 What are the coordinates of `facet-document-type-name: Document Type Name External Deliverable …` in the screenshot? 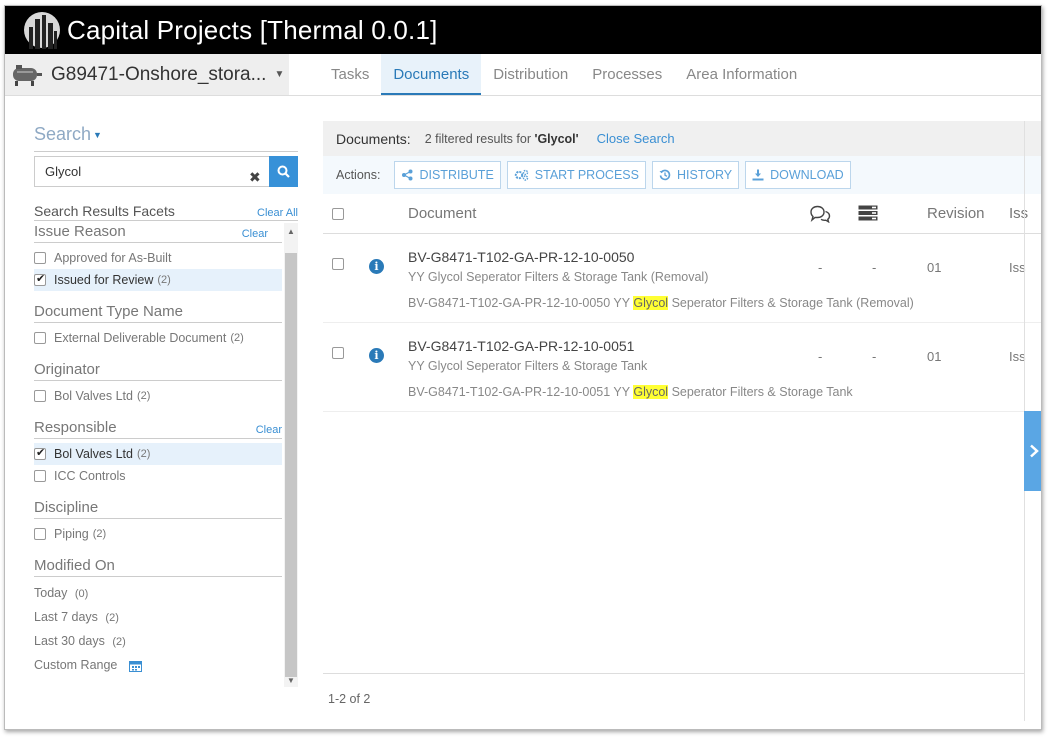 It's located at (158, 326).